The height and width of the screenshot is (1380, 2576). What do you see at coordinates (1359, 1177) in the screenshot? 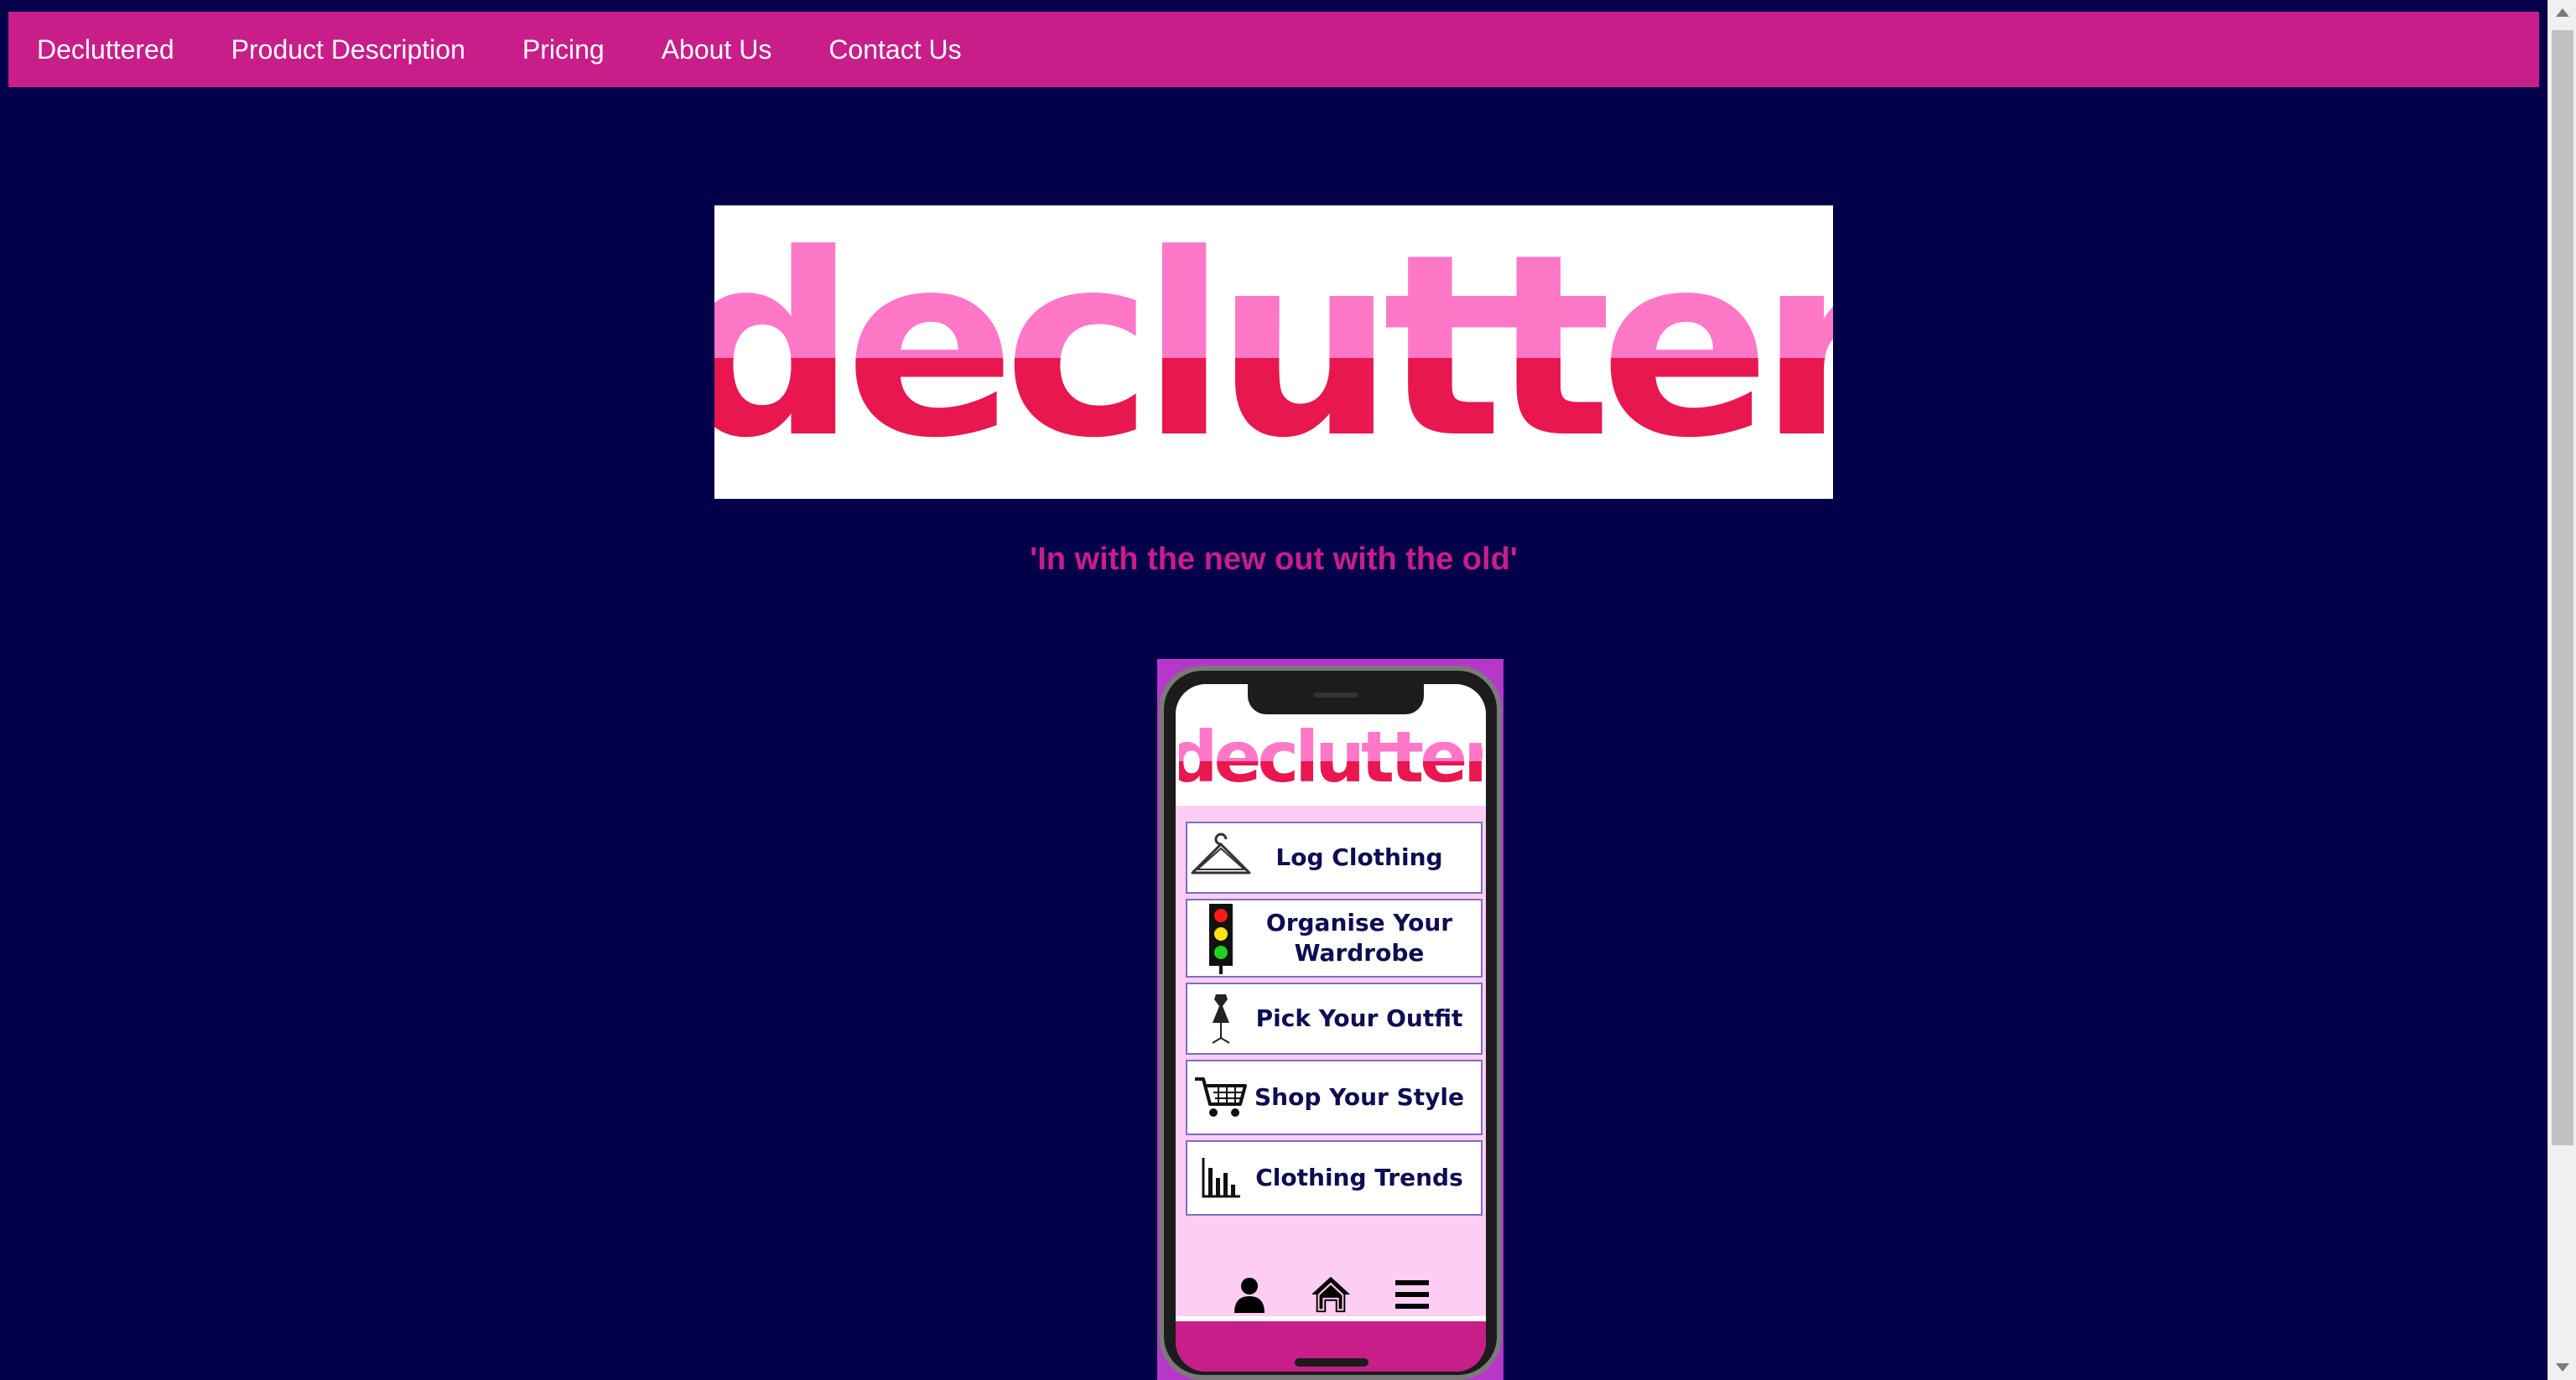
I see `menu-label-clothing-trends: Clothing Trends` at bounding box center [1359, 1177].